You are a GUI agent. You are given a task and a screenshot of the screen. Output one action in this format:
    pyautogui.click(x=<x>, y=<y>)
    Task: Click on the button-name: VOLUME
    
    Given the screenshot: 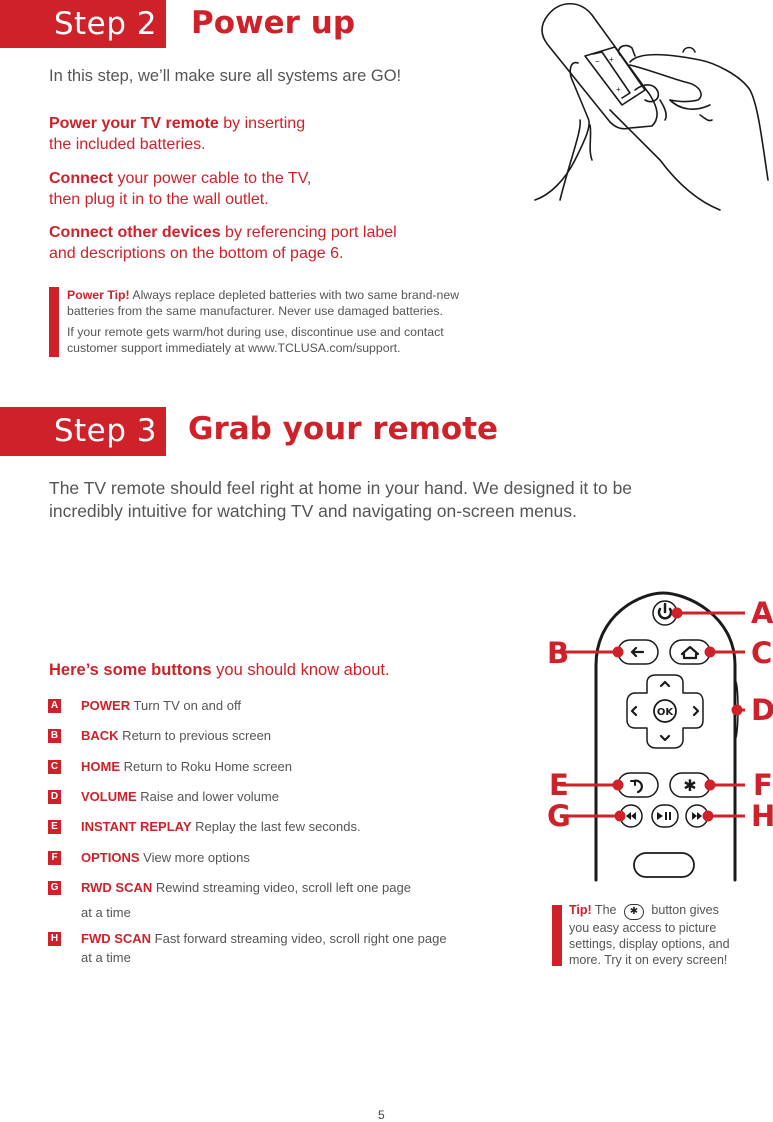 What is the action you would take?
    pyautogui.click(x=109, y=796)
    